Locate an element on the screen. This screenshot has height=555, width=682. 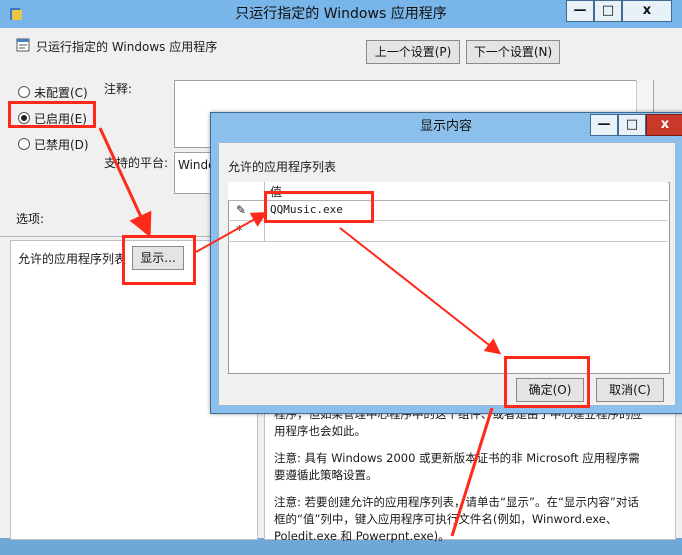
radio-disabled: 已禁用(D) is located at coordinates (53, 144).